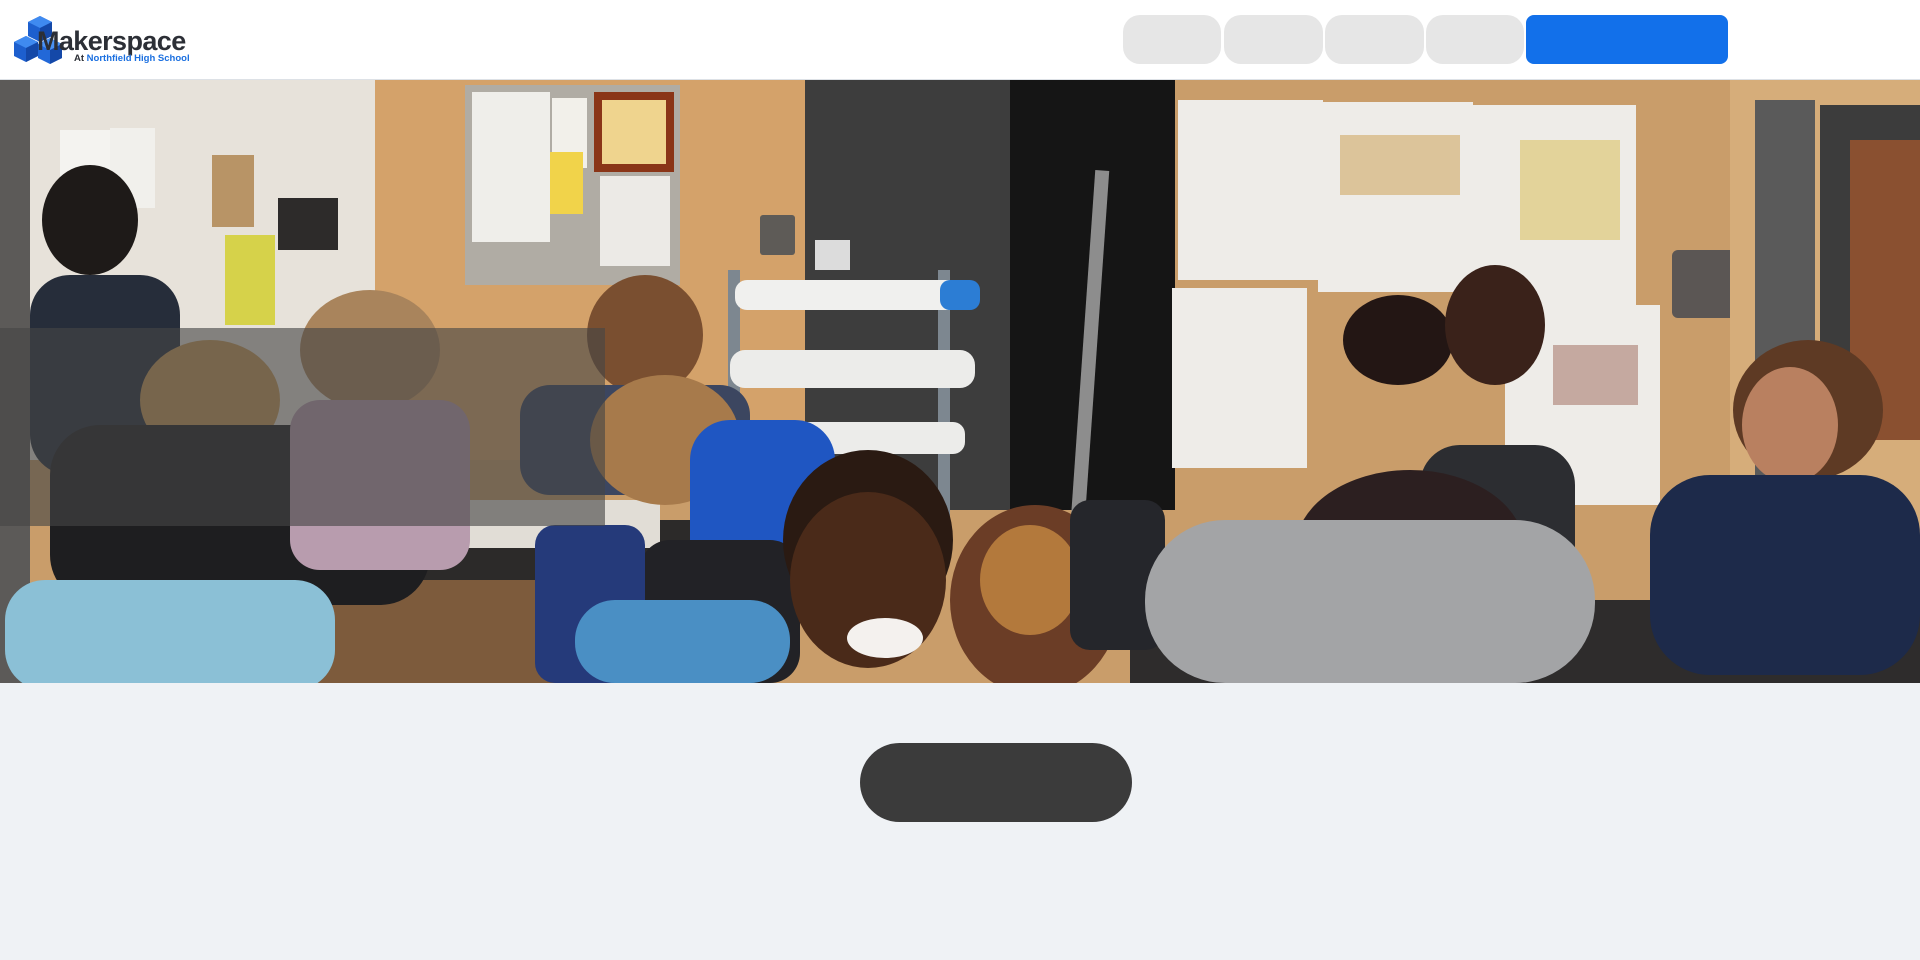  What do you see at coordinates (302, 427) in the screenshot?
I see `hero-overlay-panel` at bounding box center [302, 427].